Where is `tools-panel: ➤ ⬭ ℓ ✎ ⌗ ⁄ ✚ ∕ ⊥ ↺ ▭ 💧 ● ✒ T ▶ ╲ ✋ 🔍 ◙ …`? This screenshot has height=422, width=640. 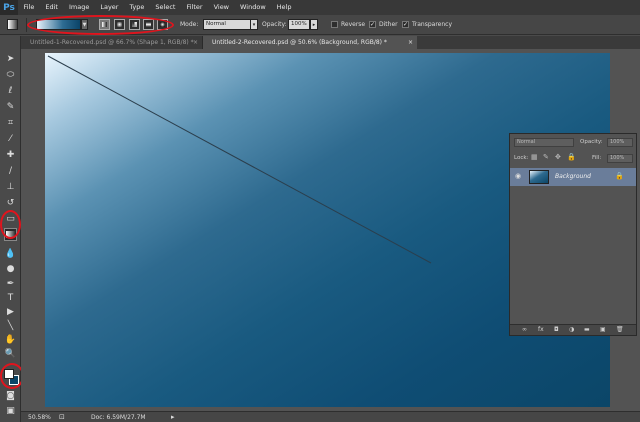 tools-panel: ➤ ⬭ ℓ ✎ ⌗ ⁄ ✚ ∕ ⊥ ↺ ▭ 💧 ● ✒ T ▶ ╲ ✋ 🔍 ◙ … is located at coordinates (12, 229).